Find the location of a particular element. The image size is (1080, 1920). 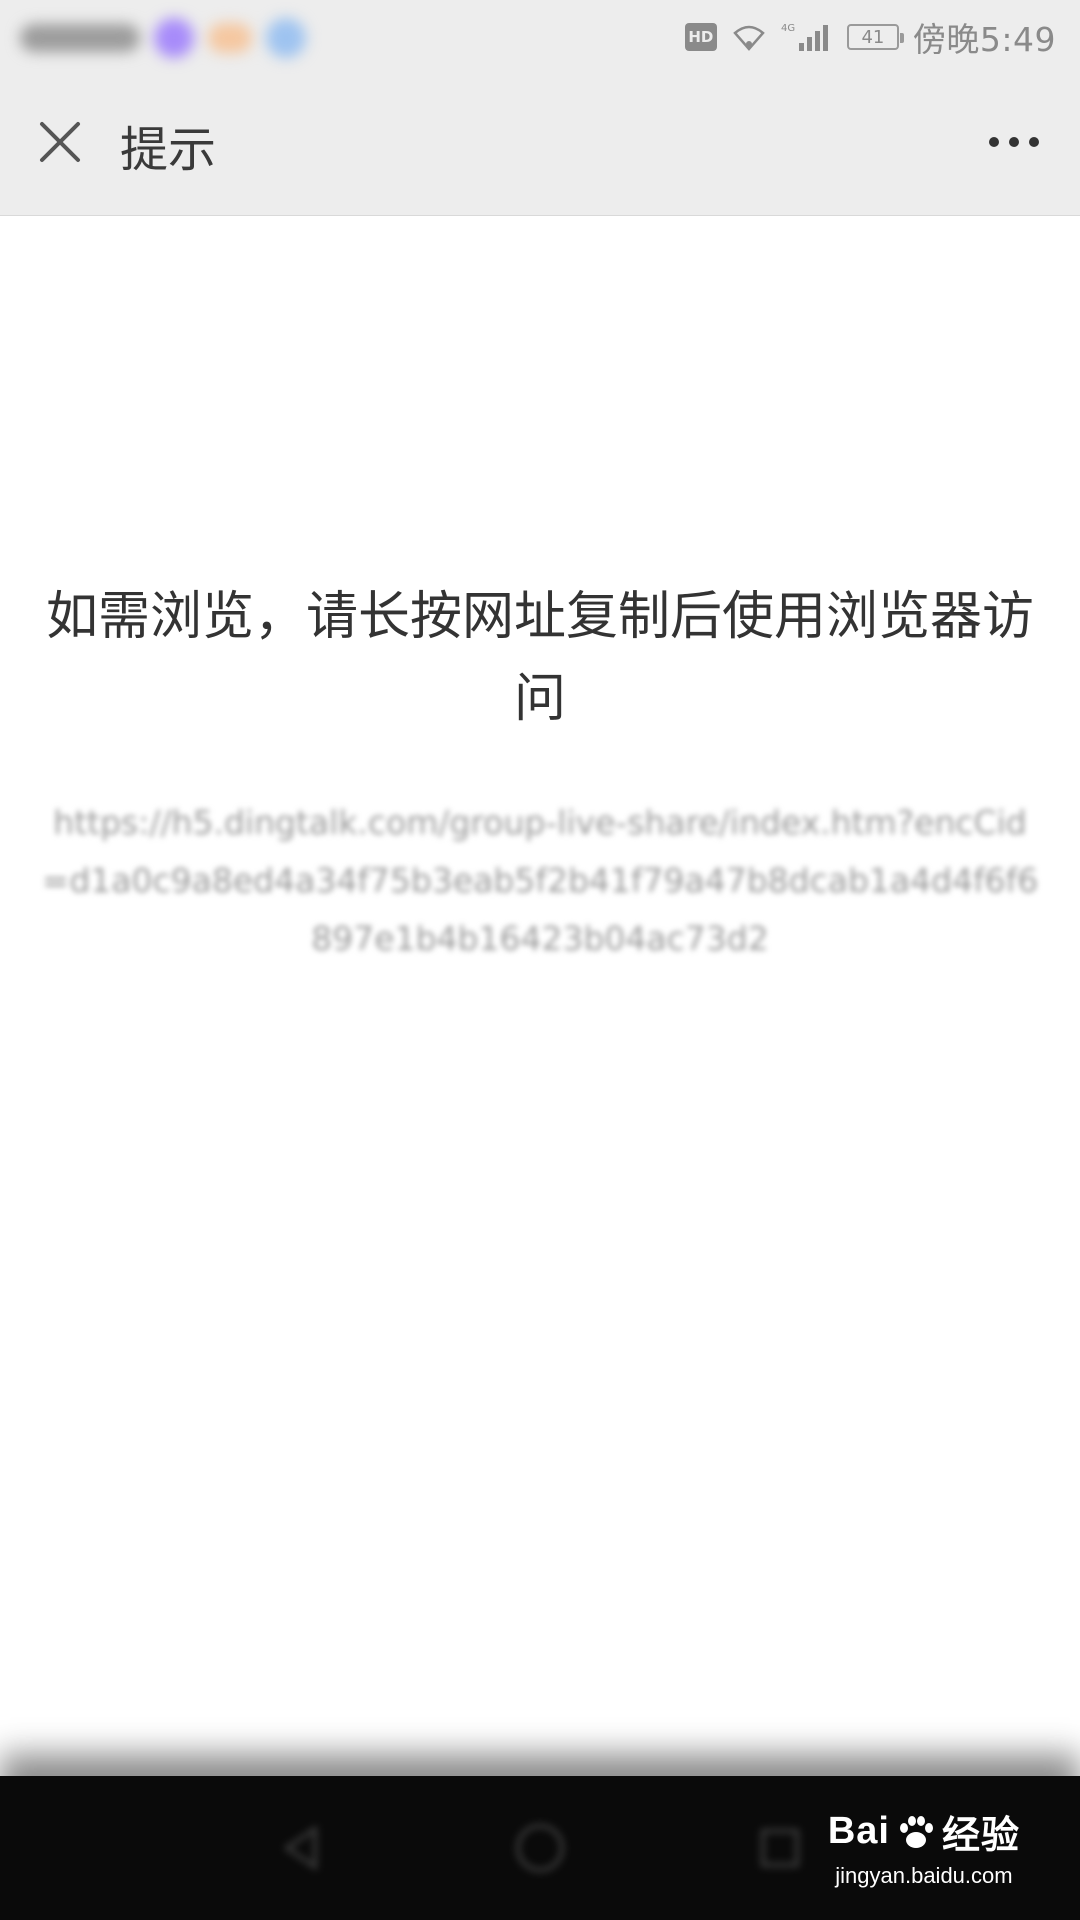

more-options-button is located at coordinates (1014, 142).